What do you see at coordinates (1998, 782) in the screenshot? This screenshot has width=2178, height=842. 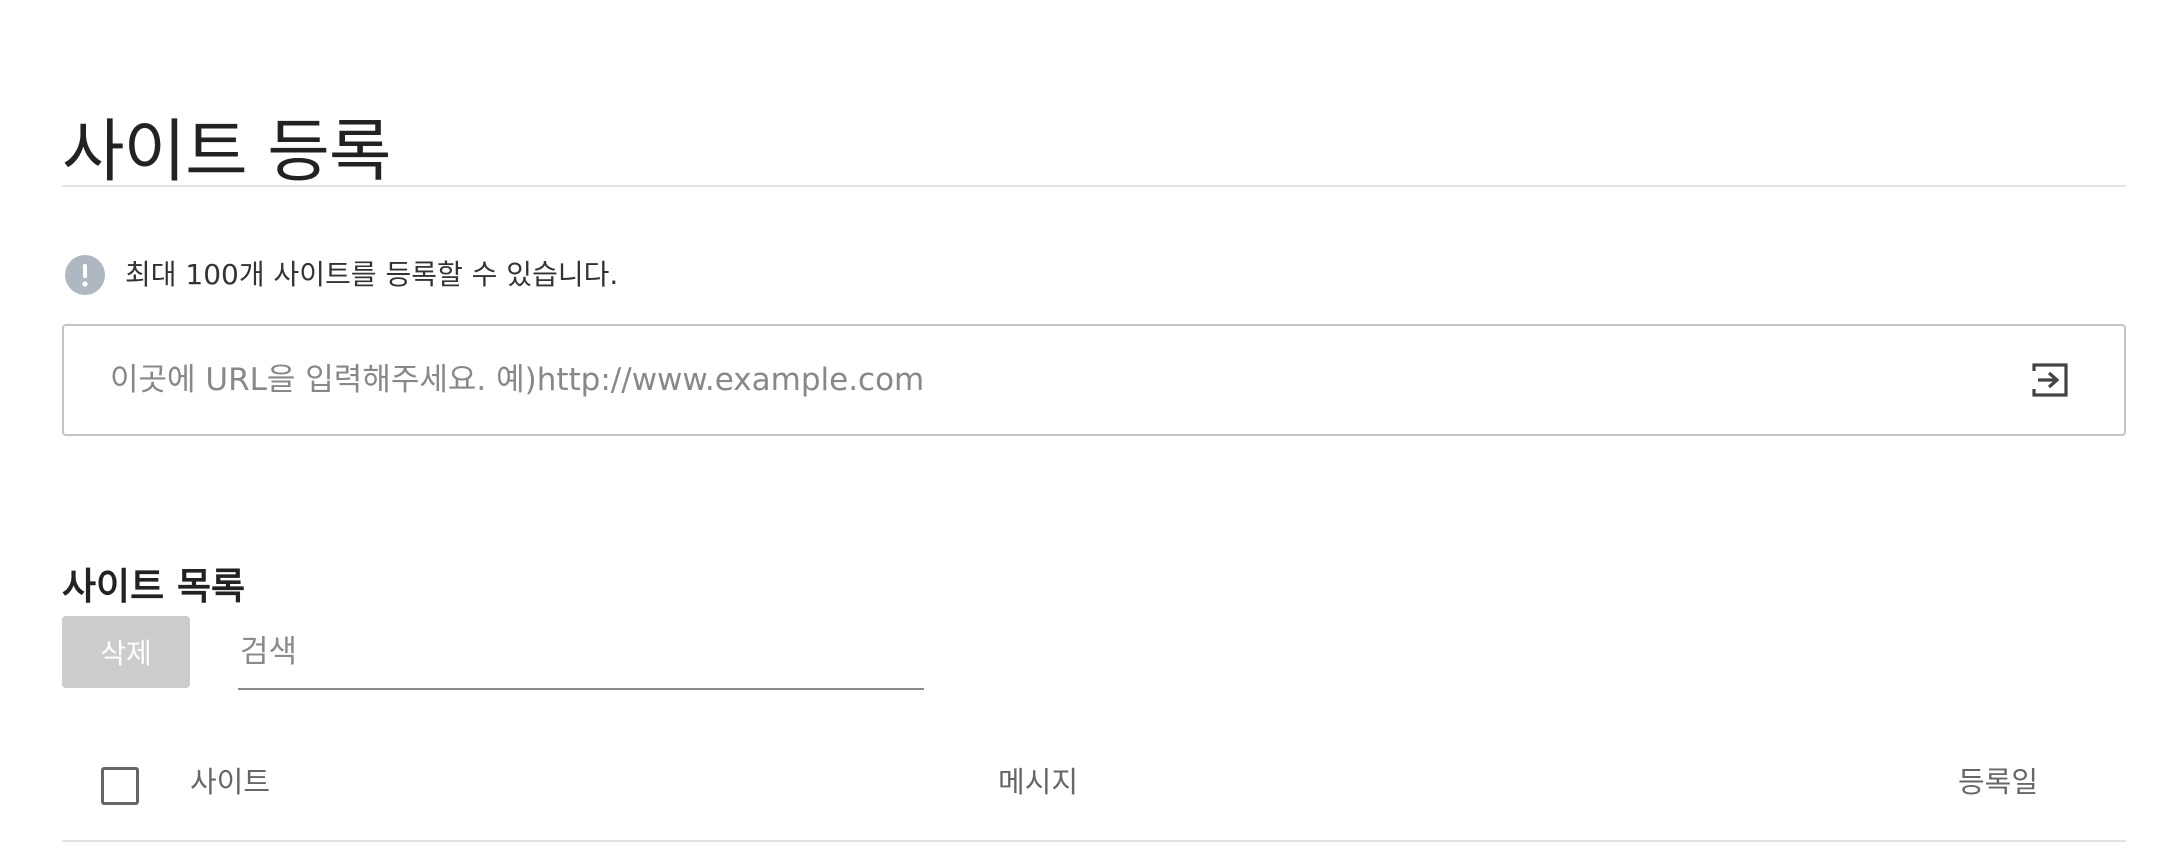 I see `column-header-date: 등록일` at bounding box center [1998, 782].